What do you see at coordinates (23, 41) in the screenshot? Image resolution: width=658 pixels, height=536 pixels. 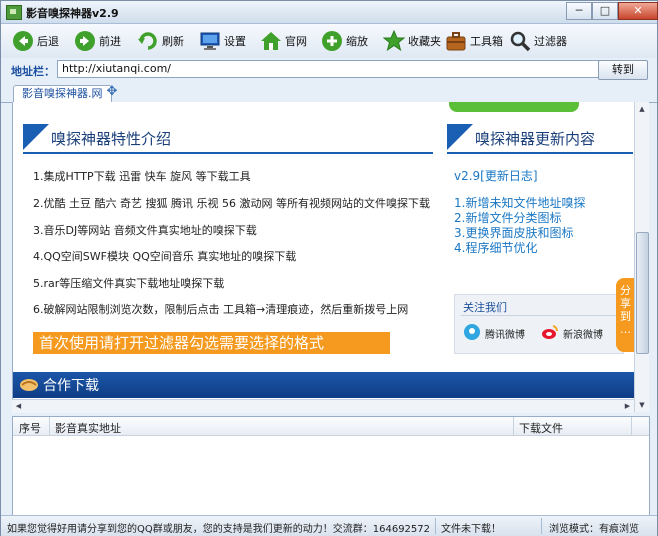 I see `back-arrow-icon` at bounding box center [23, 41].